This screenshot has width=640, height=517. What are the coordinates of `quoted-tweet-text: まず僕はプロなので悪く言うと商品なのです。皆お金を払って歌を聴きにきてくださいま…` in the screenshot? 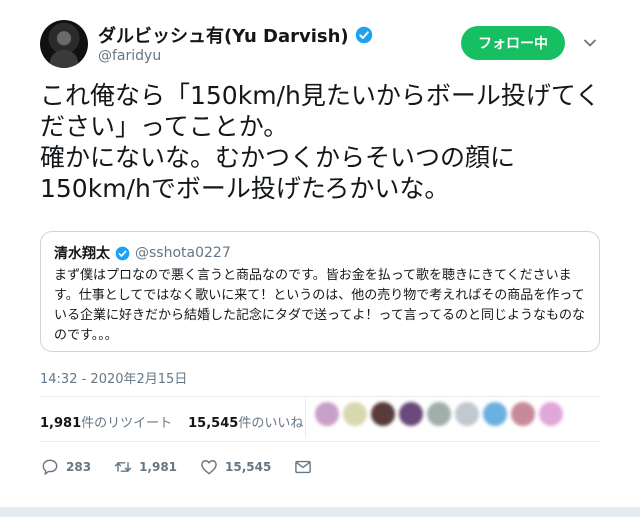 It's located at (320, 305).